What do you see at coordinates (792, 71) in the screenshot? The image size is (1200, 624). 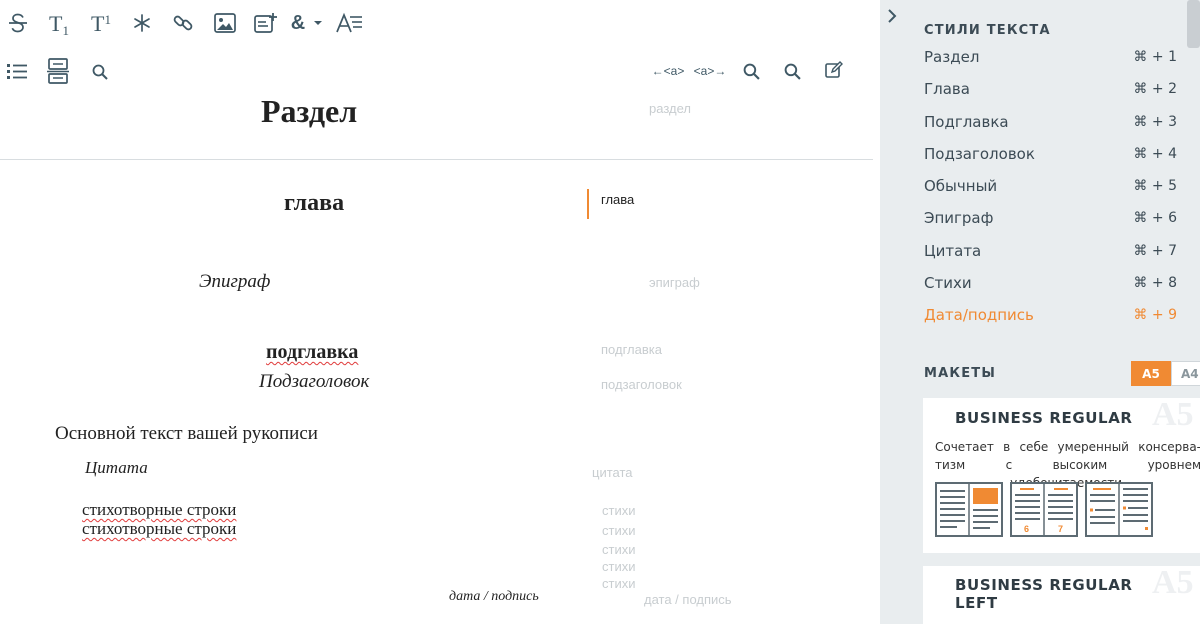 I see `find-replace-icon` at bounding box center [792, 71].